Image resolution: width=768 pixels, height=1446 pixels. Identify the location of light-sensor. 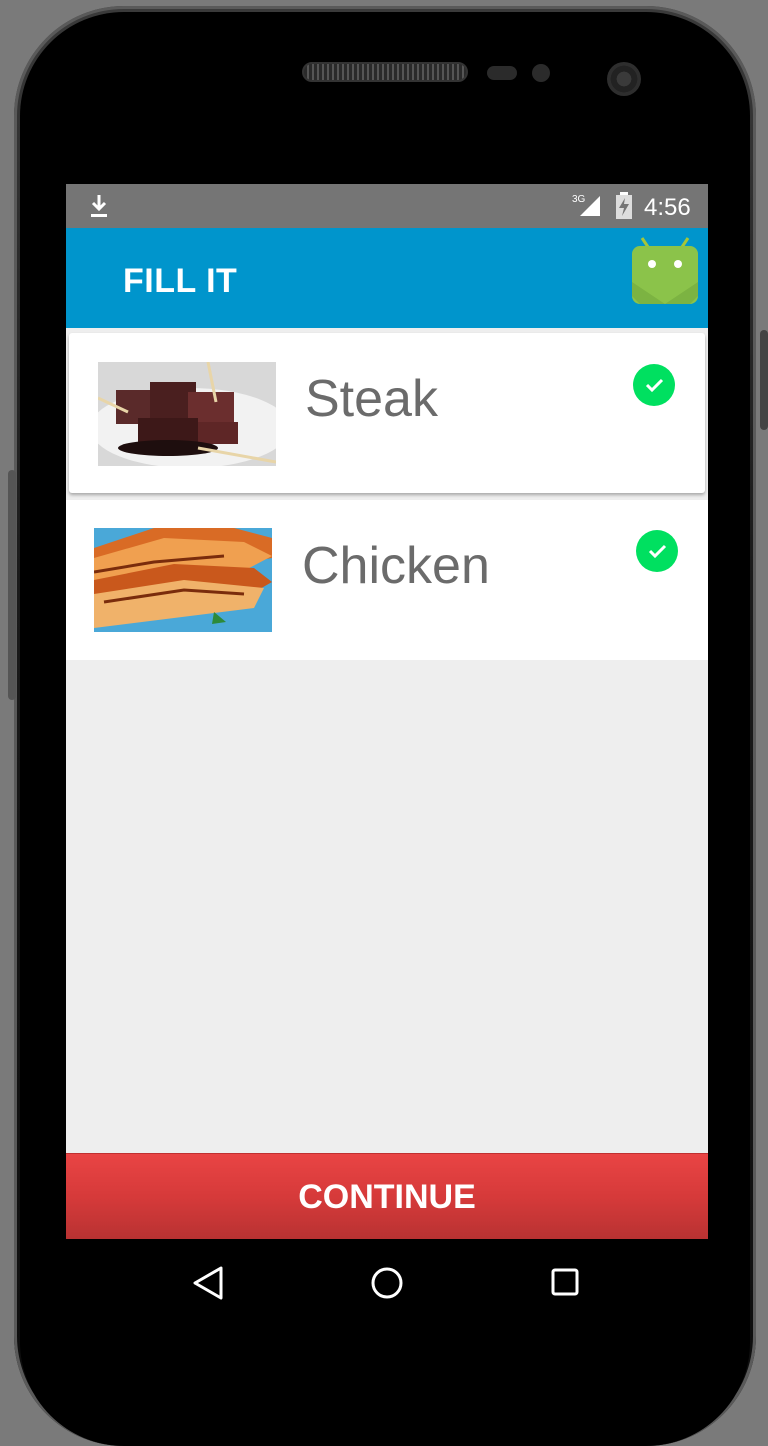
(541, 73).